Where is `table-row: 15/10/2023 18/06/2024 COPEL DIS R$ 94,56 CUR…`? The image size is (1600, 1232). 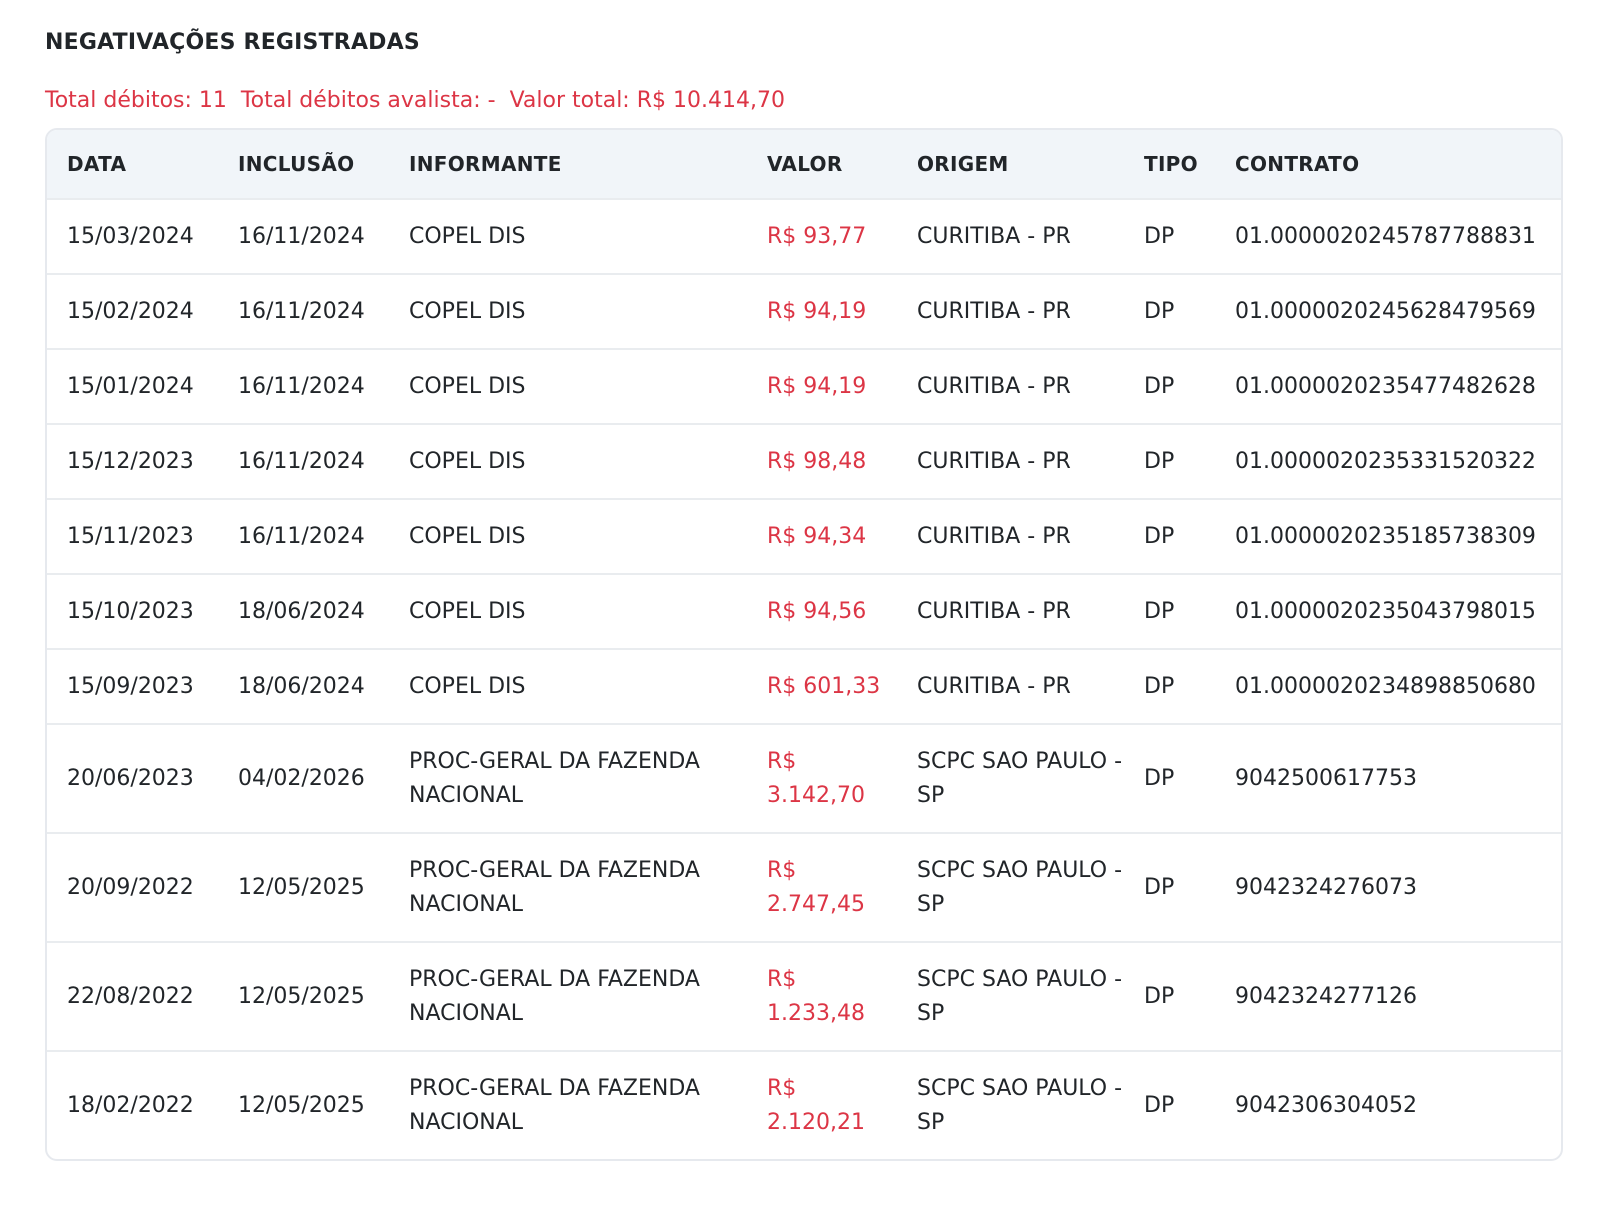
table-row: 15/10/2023 18/06/2024 COPEL DIS R$ 94,56 CUR… is located at coordinates (804, 611).